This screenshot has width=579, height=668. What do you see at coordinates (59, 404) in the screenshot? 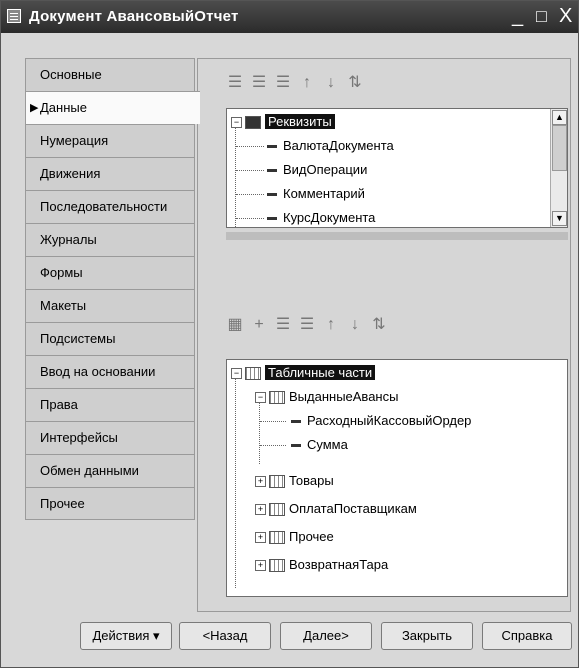
I see `tab-label: Права` at bounding box center [59, 404].